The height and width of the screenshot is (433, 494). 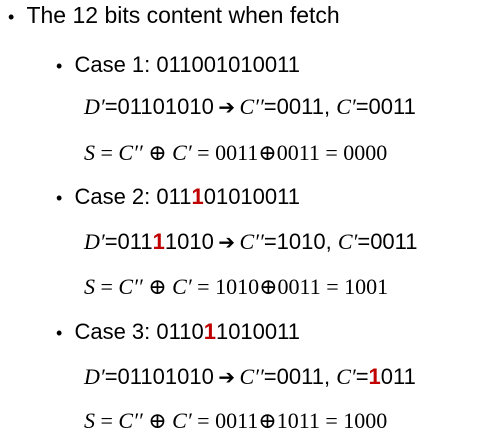 What do you see at coordinates (290, 286) in the screenshot?
I see `s-result: = 1010⊕0011 = 1001` at bounding box center [290, 286].